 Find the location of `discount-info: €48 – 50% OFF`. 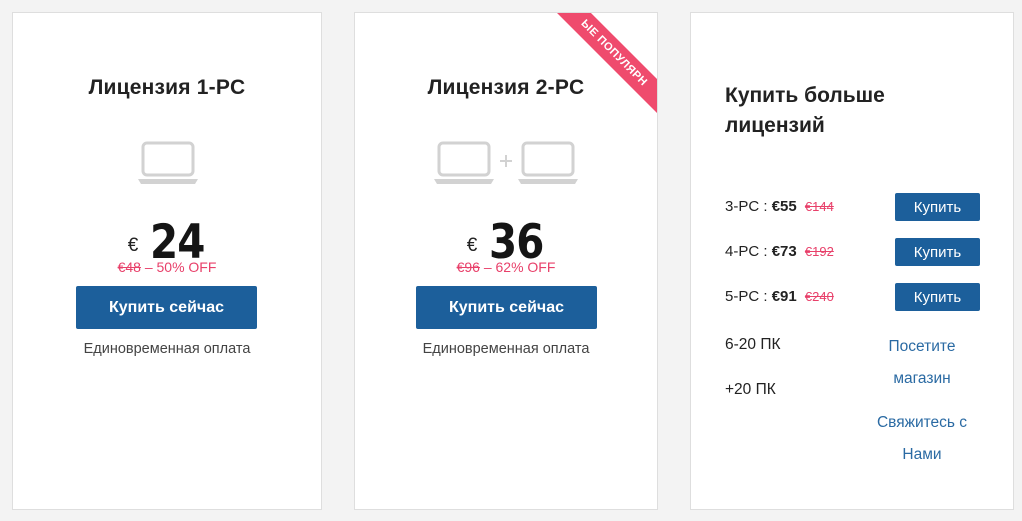

discount-info: €48 – 50% OFF is located at coordinates (167, 267).